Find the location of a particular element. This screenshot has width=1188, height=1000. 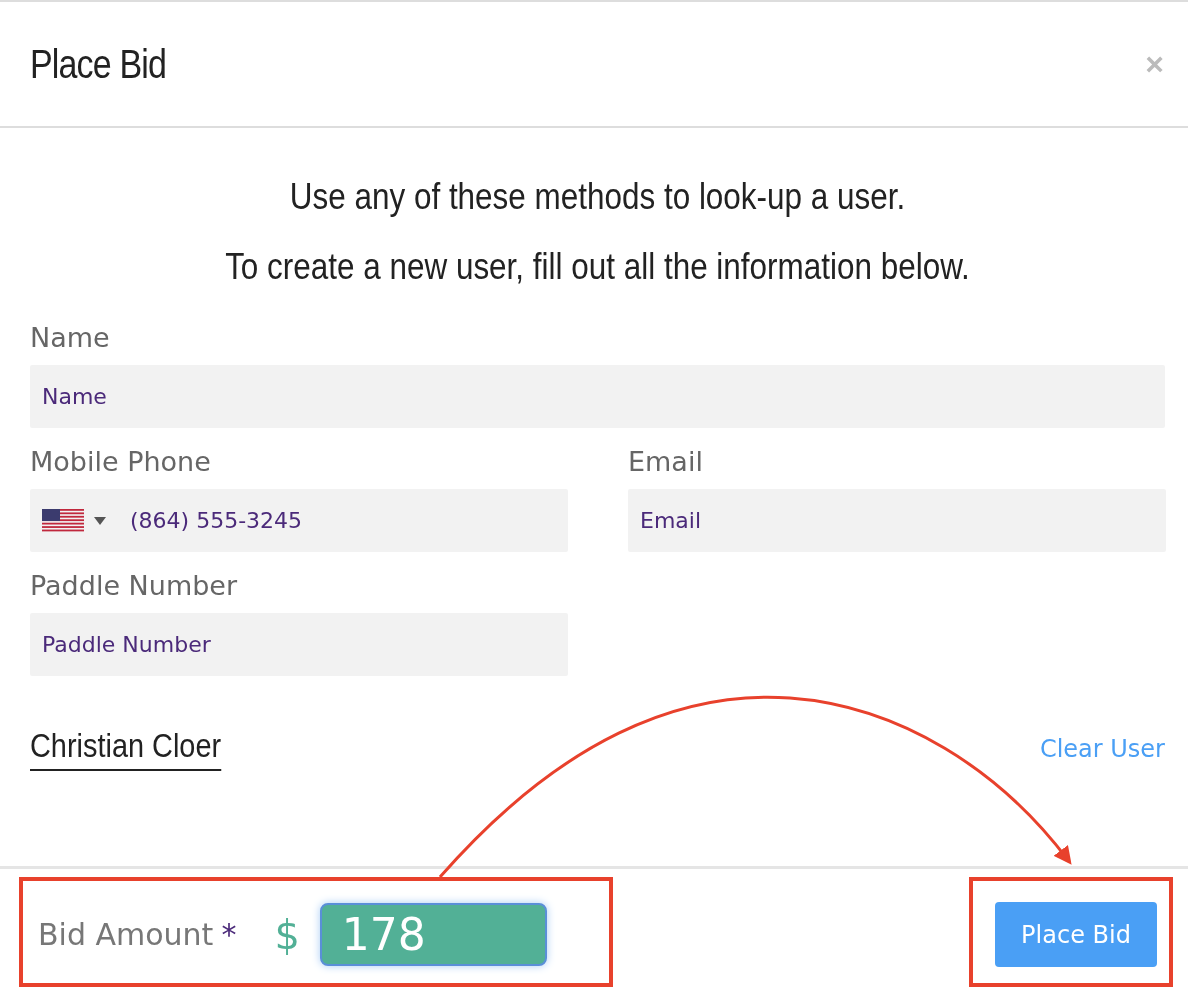

close-button: × is located at coordinates (1154, 64).